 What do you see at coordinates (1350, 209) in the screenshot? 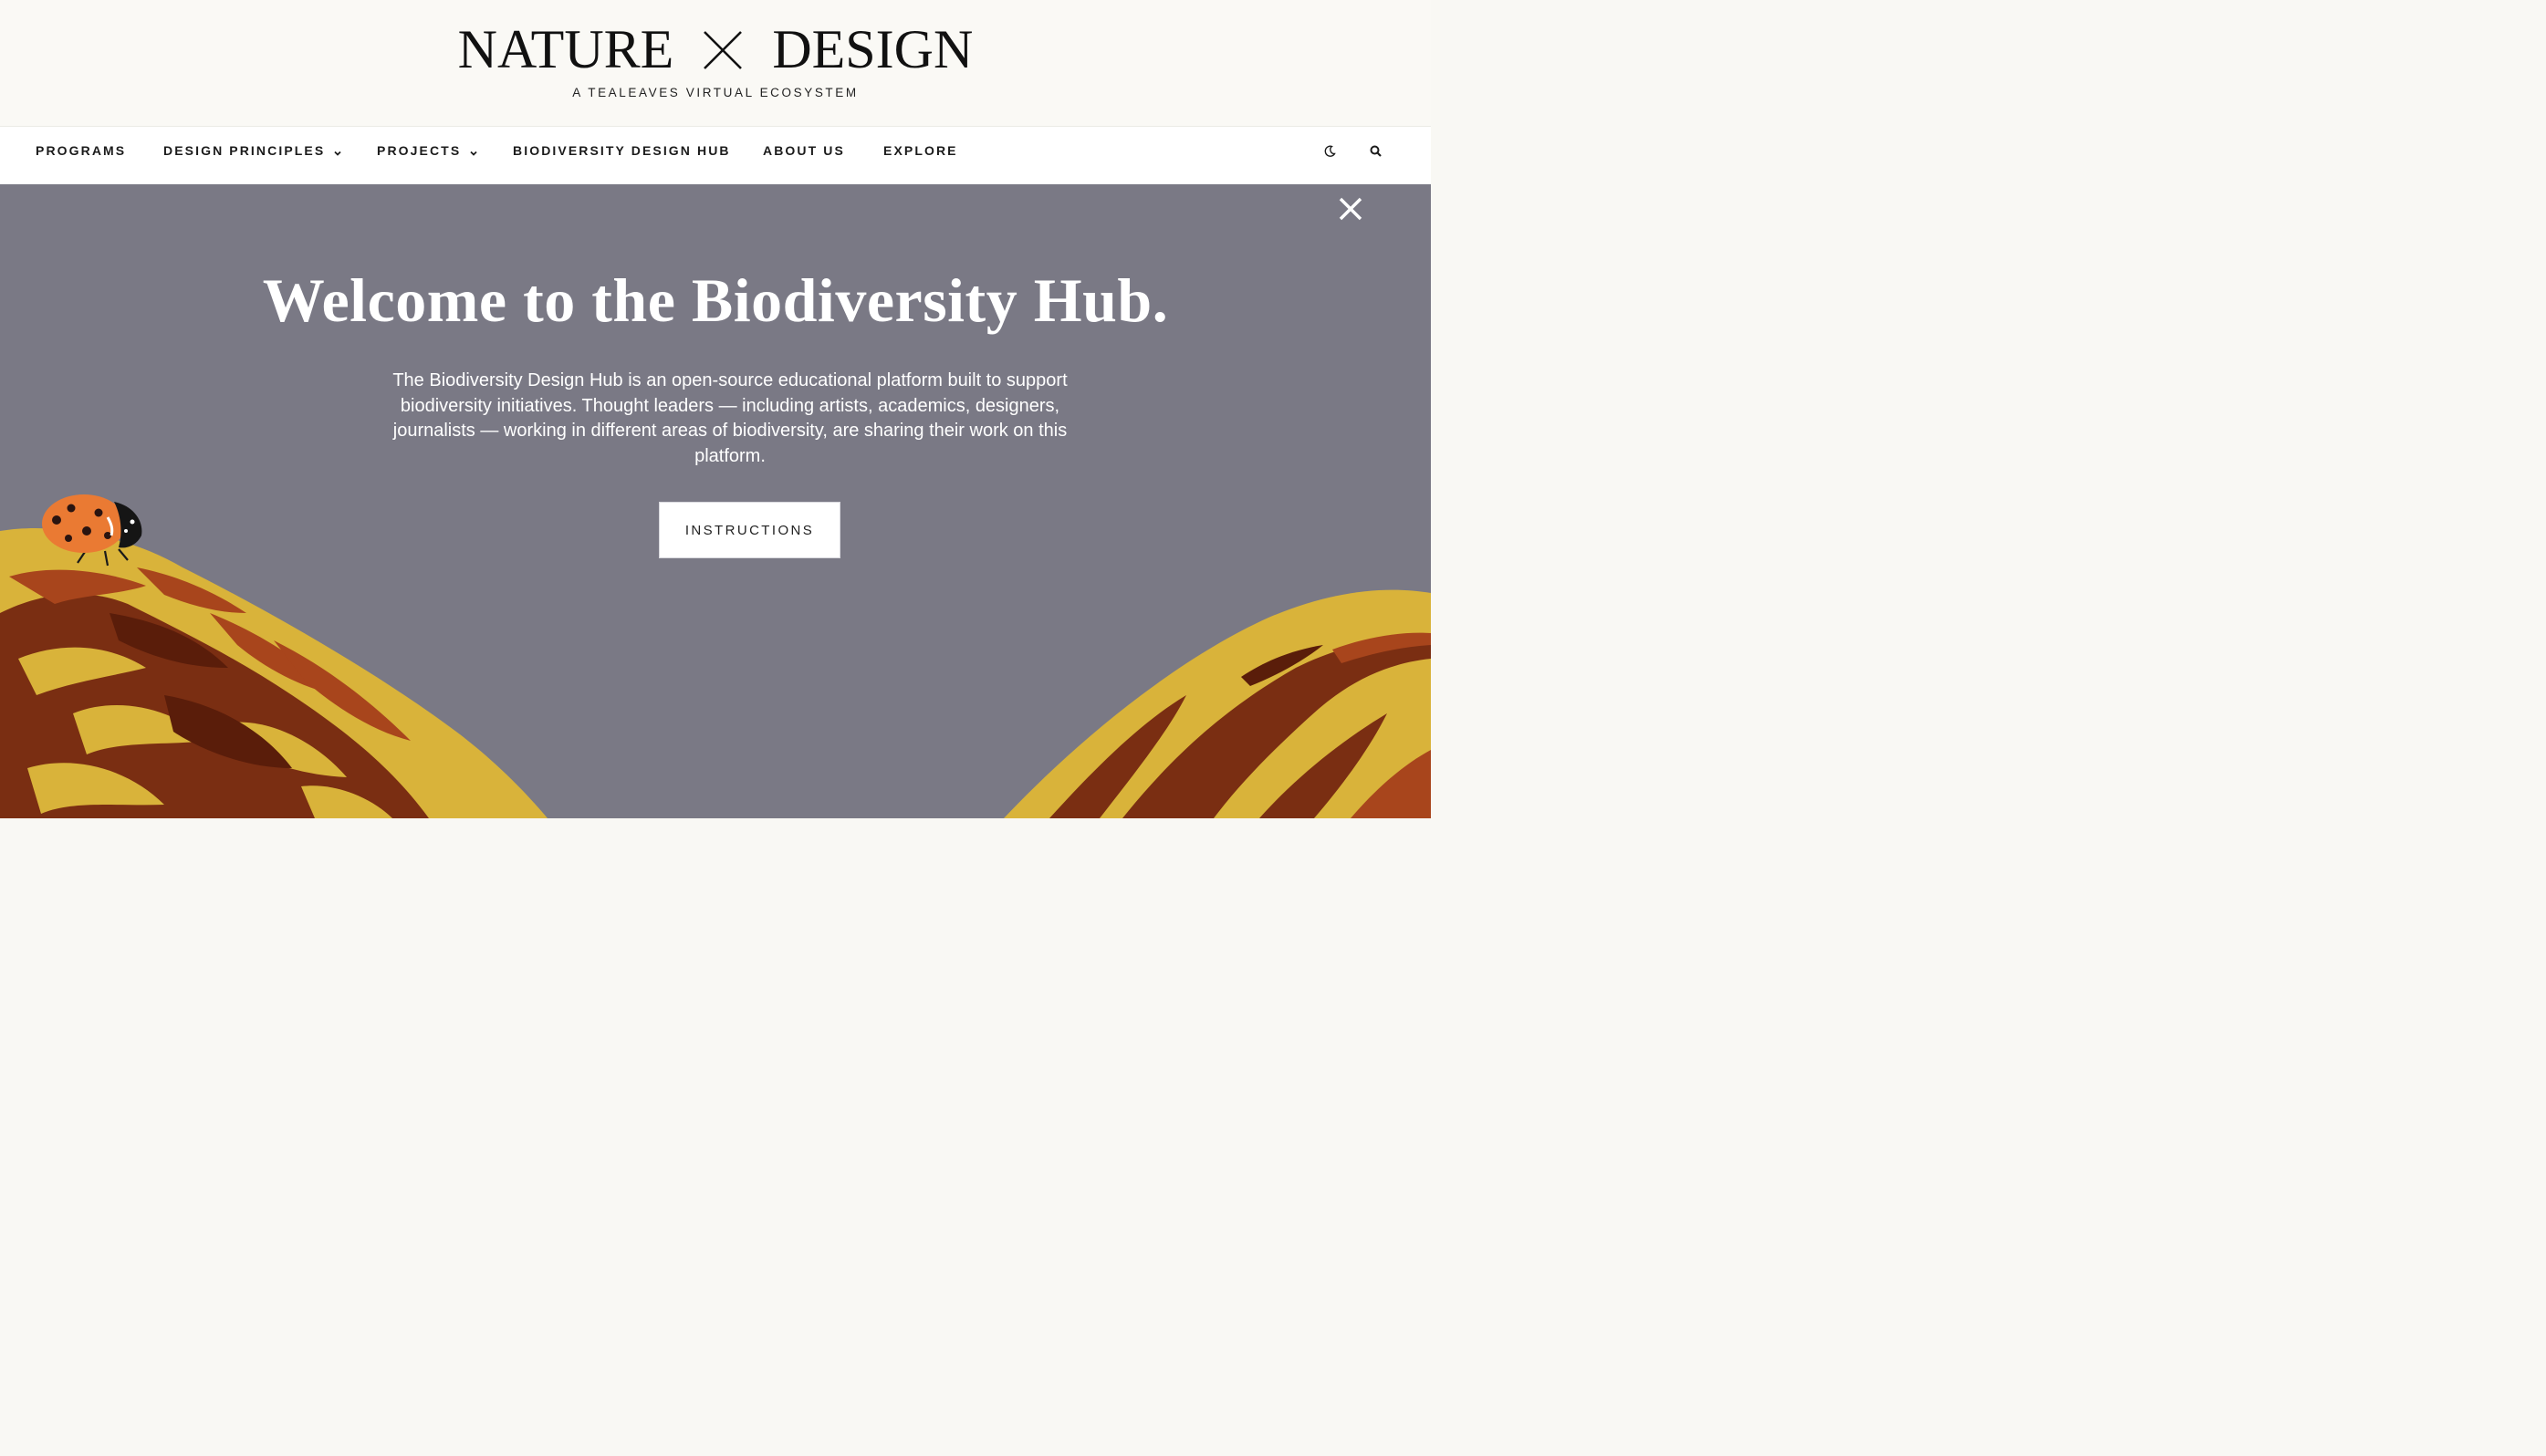
I see `close-icon` at bounding box center [1350, 209].